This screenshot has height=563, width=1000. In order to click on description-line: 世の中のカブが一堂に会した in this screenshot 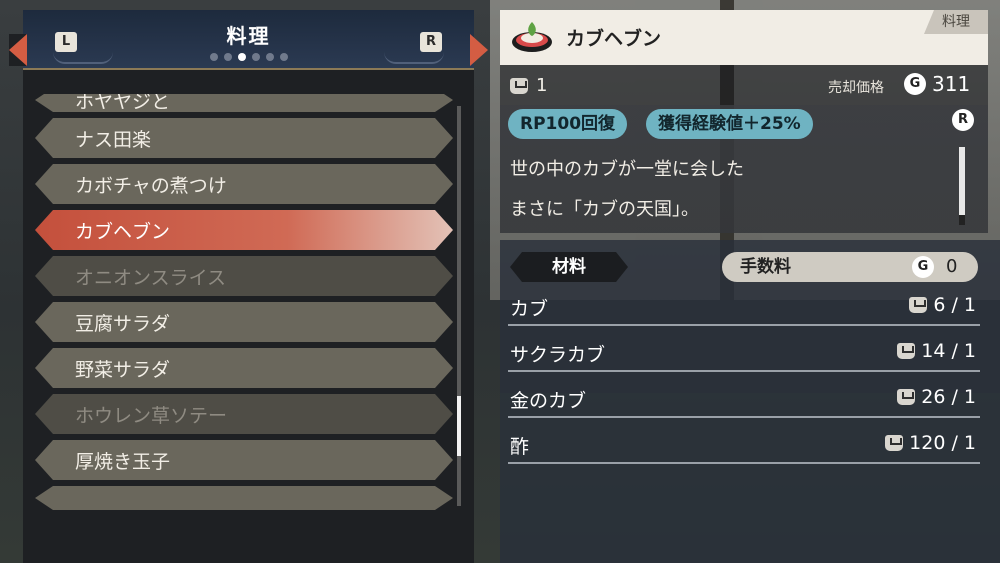, I will do `click(627, 169)`.